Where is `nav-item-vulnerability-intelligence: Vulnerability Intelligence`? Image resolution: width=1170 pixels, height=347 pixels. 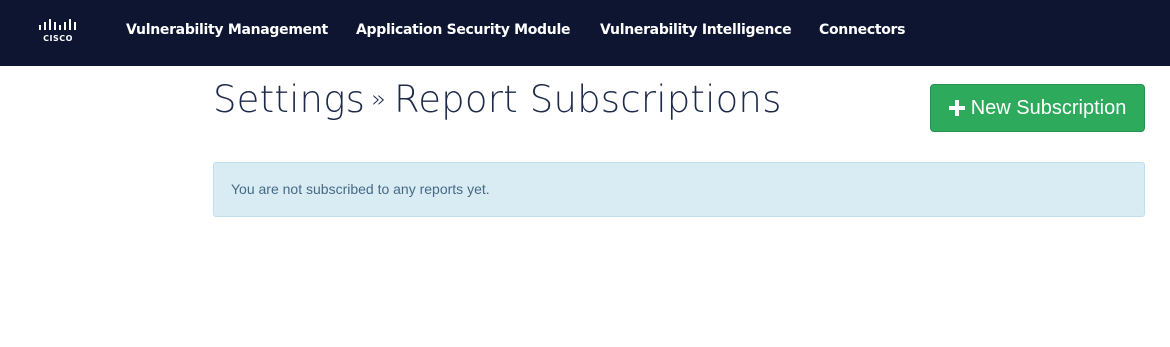 nav-item-vulnerability-intelligence: Vulnerability Intelligence is located at coordinates (696, 30).